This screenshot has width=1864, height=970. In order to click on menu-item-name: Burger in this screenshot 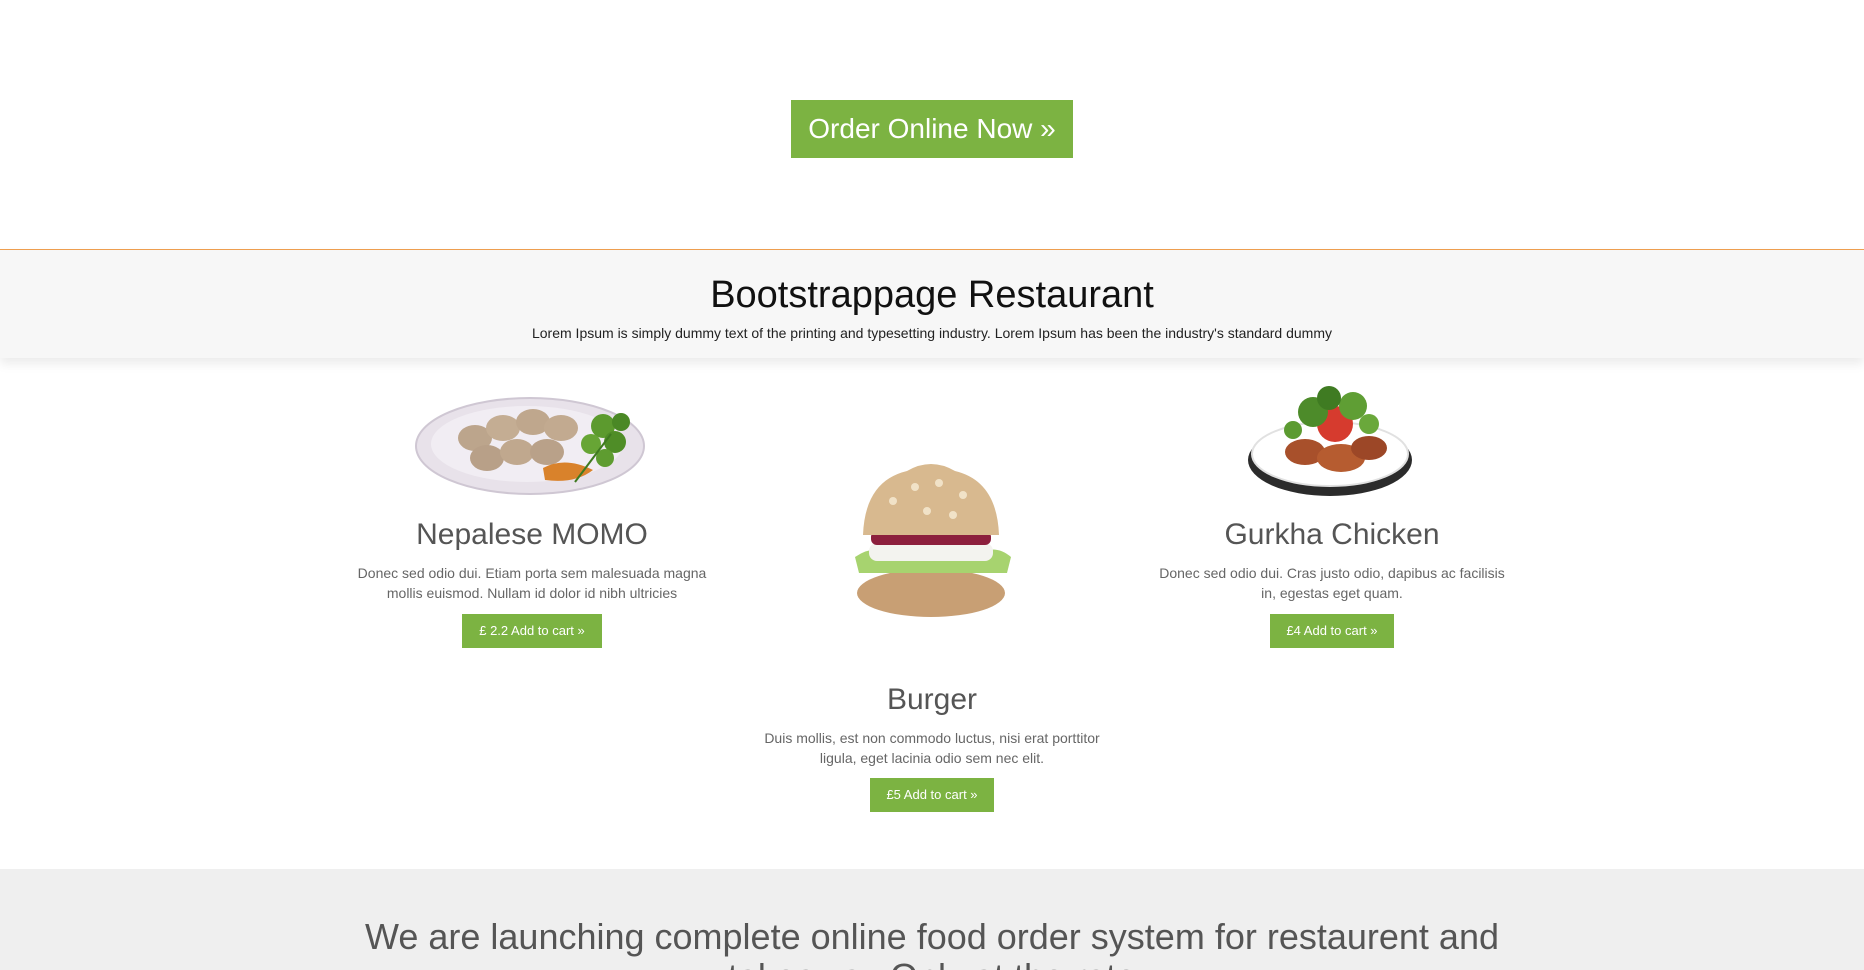, I will do `click(932, 699)`.